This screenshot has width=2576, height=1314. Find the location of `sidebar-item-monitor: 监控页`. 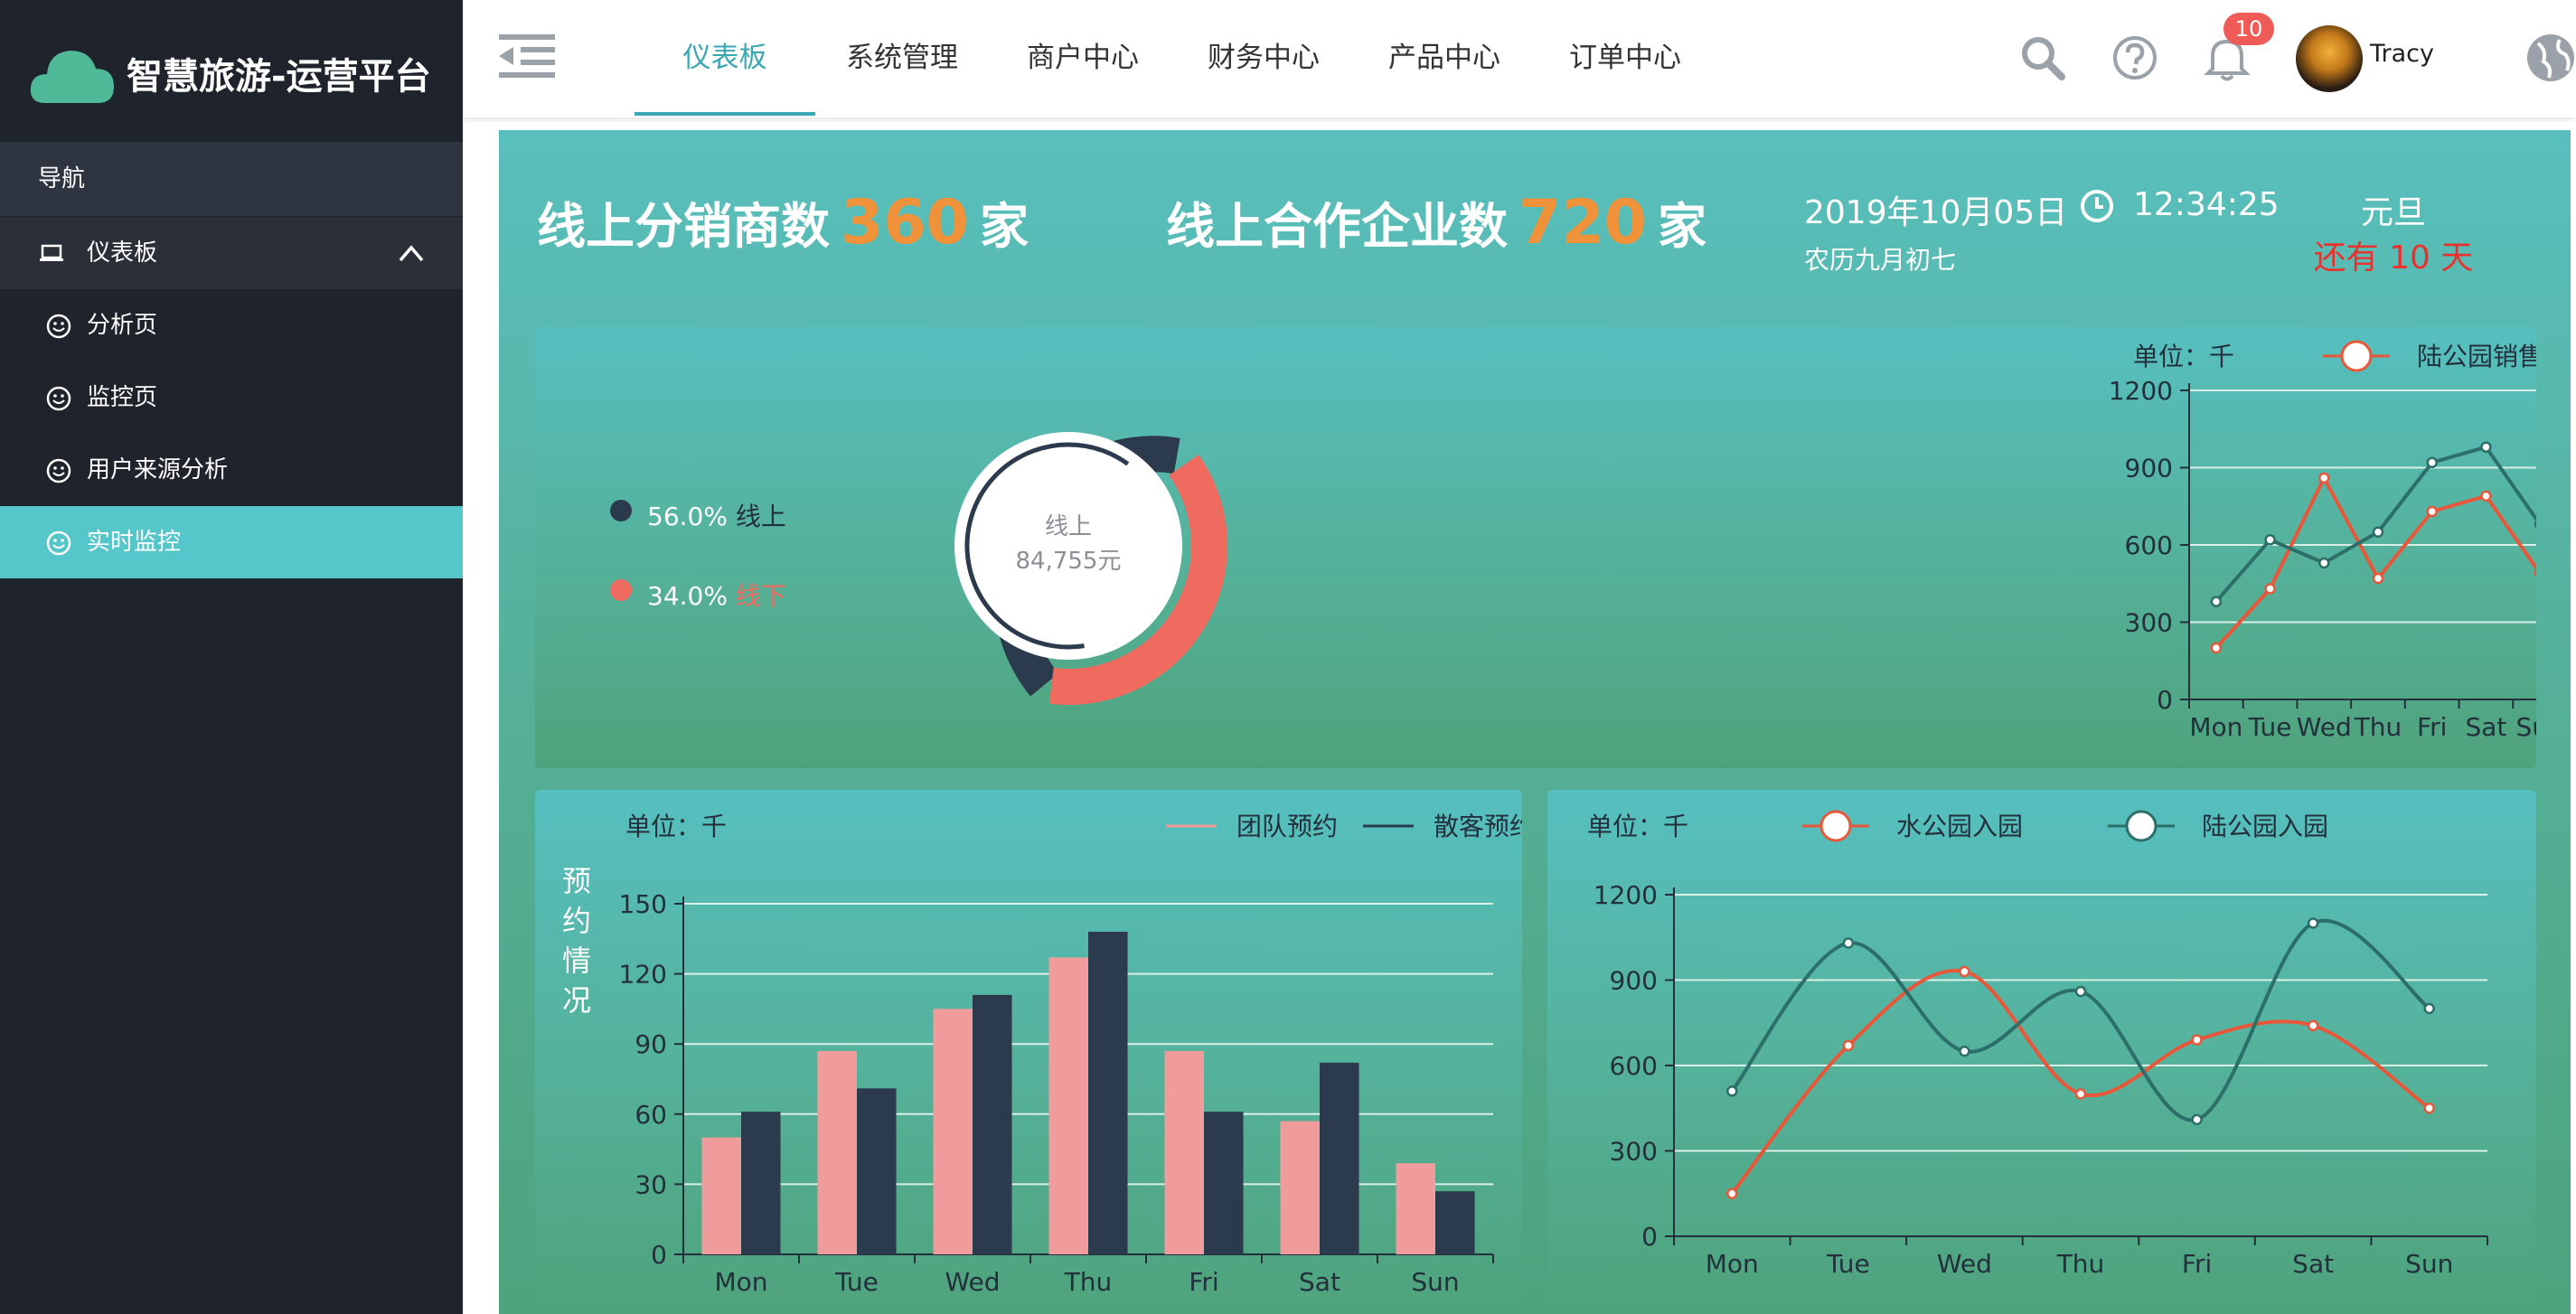

sidebar-item-monitor: 监控页 is located at coordinates (232, 398).